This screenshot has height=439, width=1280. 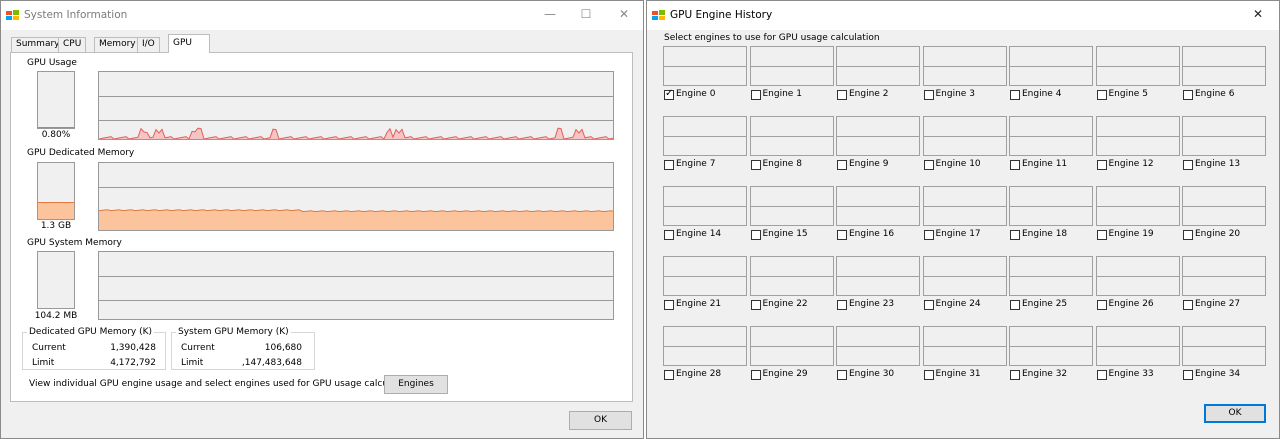 I want to click on engine-label: Engine 33, so click(x=1131, y=374).